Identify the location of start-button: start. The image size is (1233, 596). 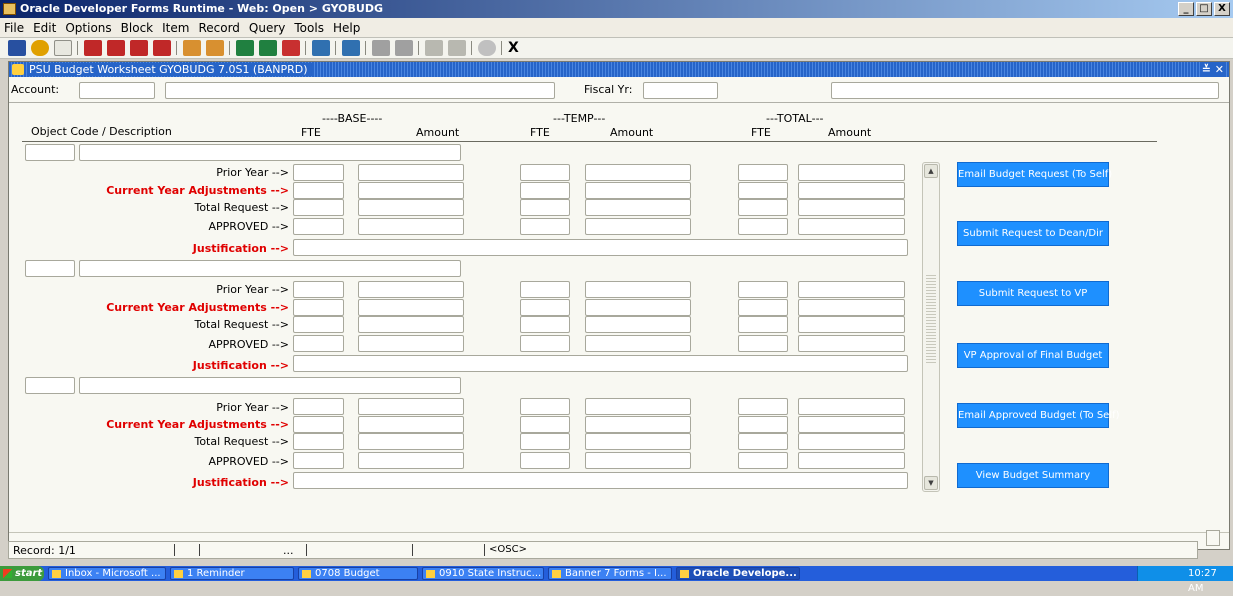
(22, 573).